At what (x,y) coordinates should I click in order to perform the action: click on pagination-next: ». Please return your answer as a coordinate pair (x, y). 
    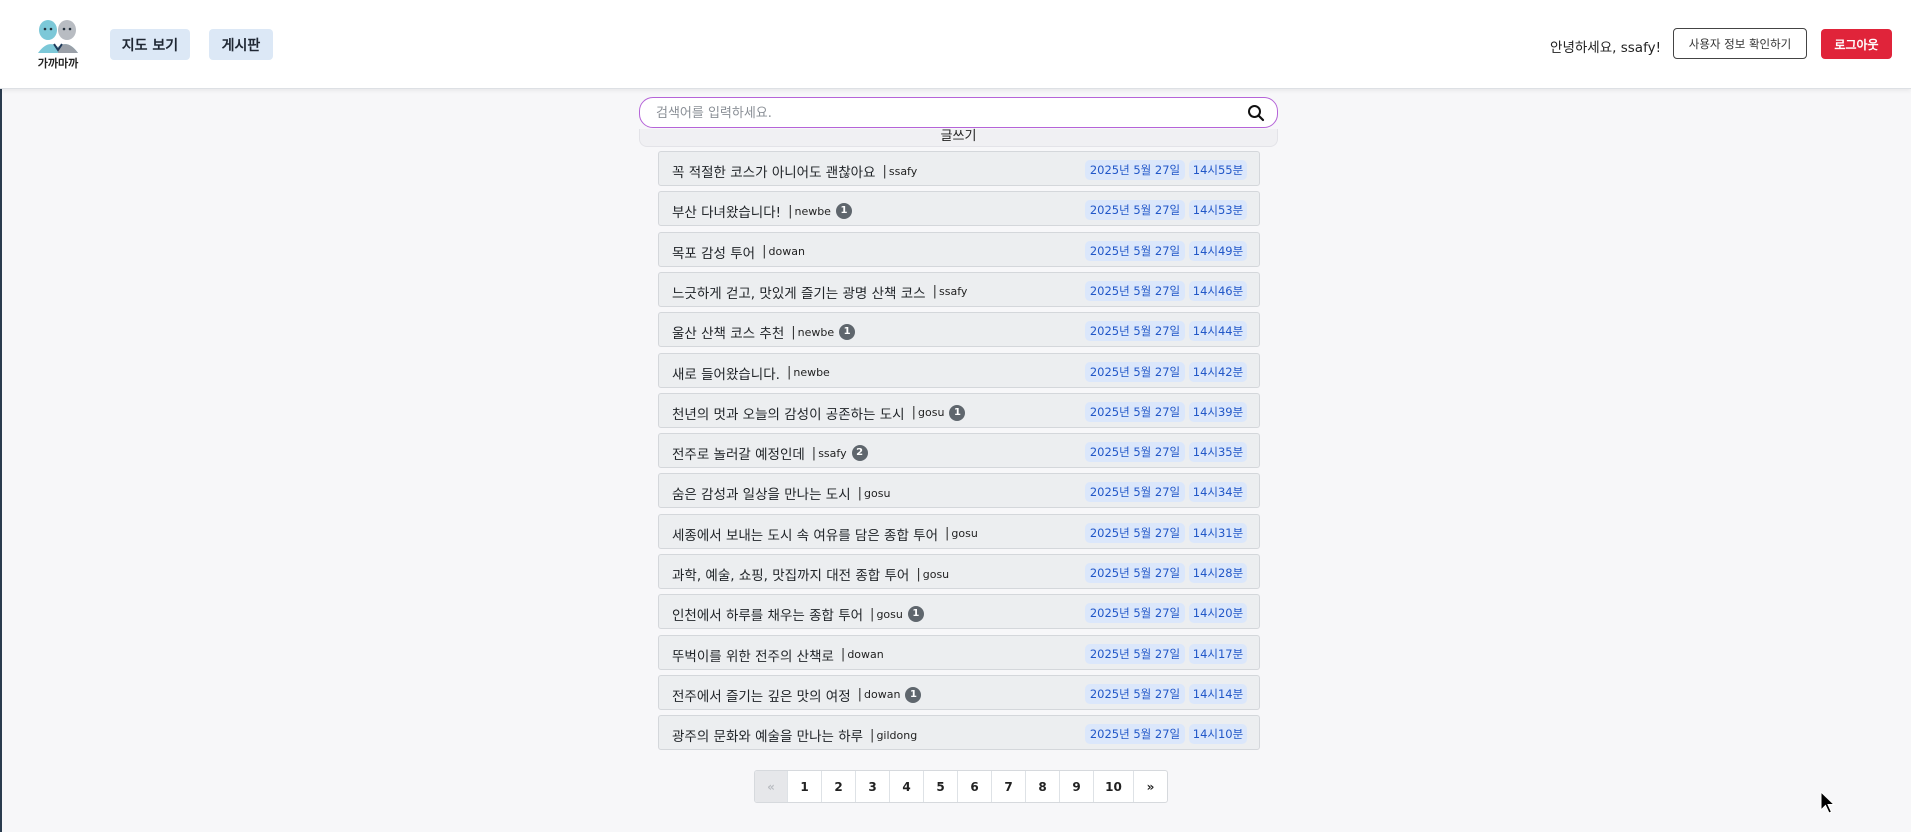
    Looking at the image, I should click on (1150, 786).